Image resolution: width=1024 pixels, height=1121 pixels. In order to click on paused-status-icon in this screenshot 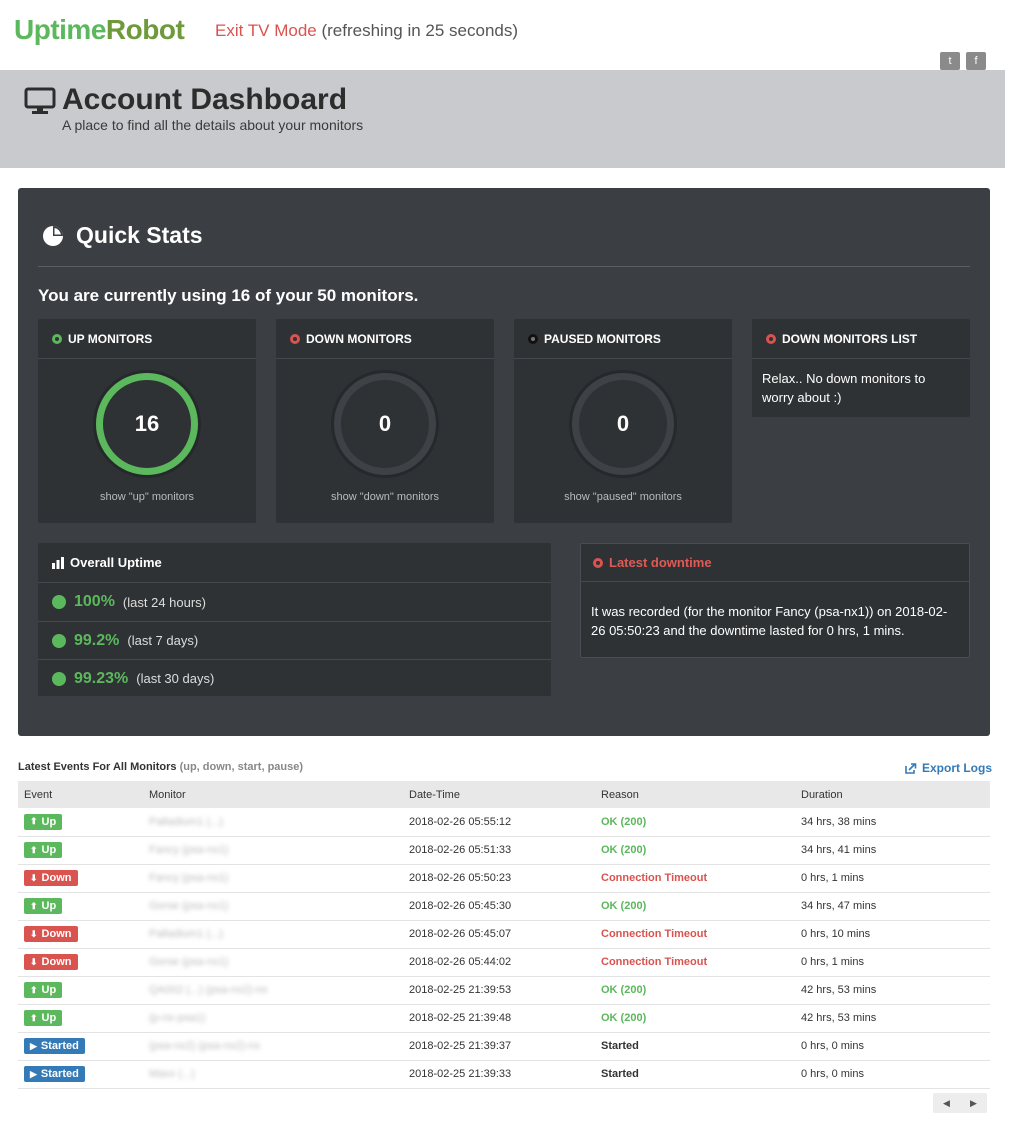, I will do `click(533, 338)`.